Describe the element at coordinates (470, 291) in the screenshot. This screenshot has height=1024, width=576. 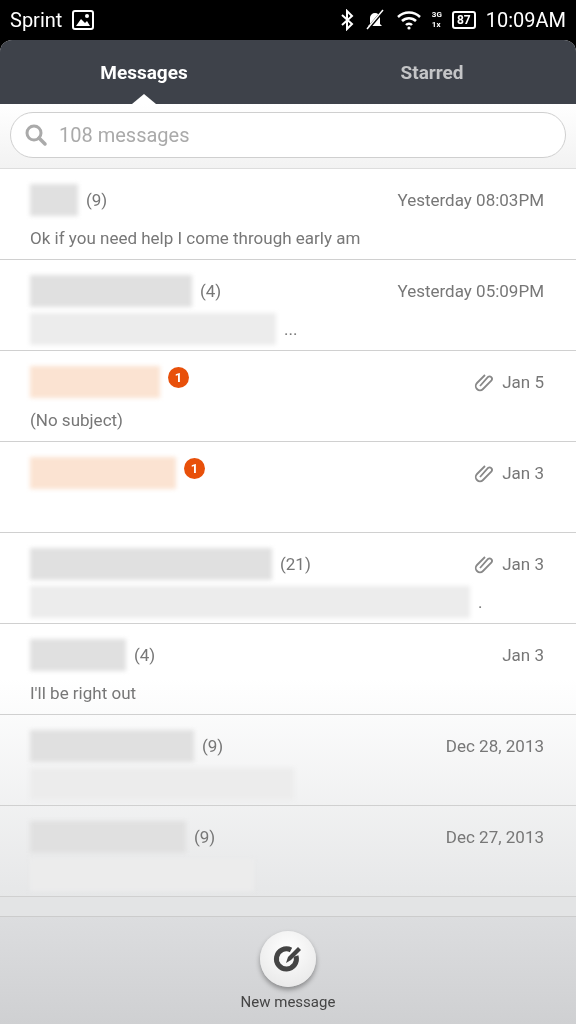
I see `message-time: Yesterday 05:09PM` at that location.